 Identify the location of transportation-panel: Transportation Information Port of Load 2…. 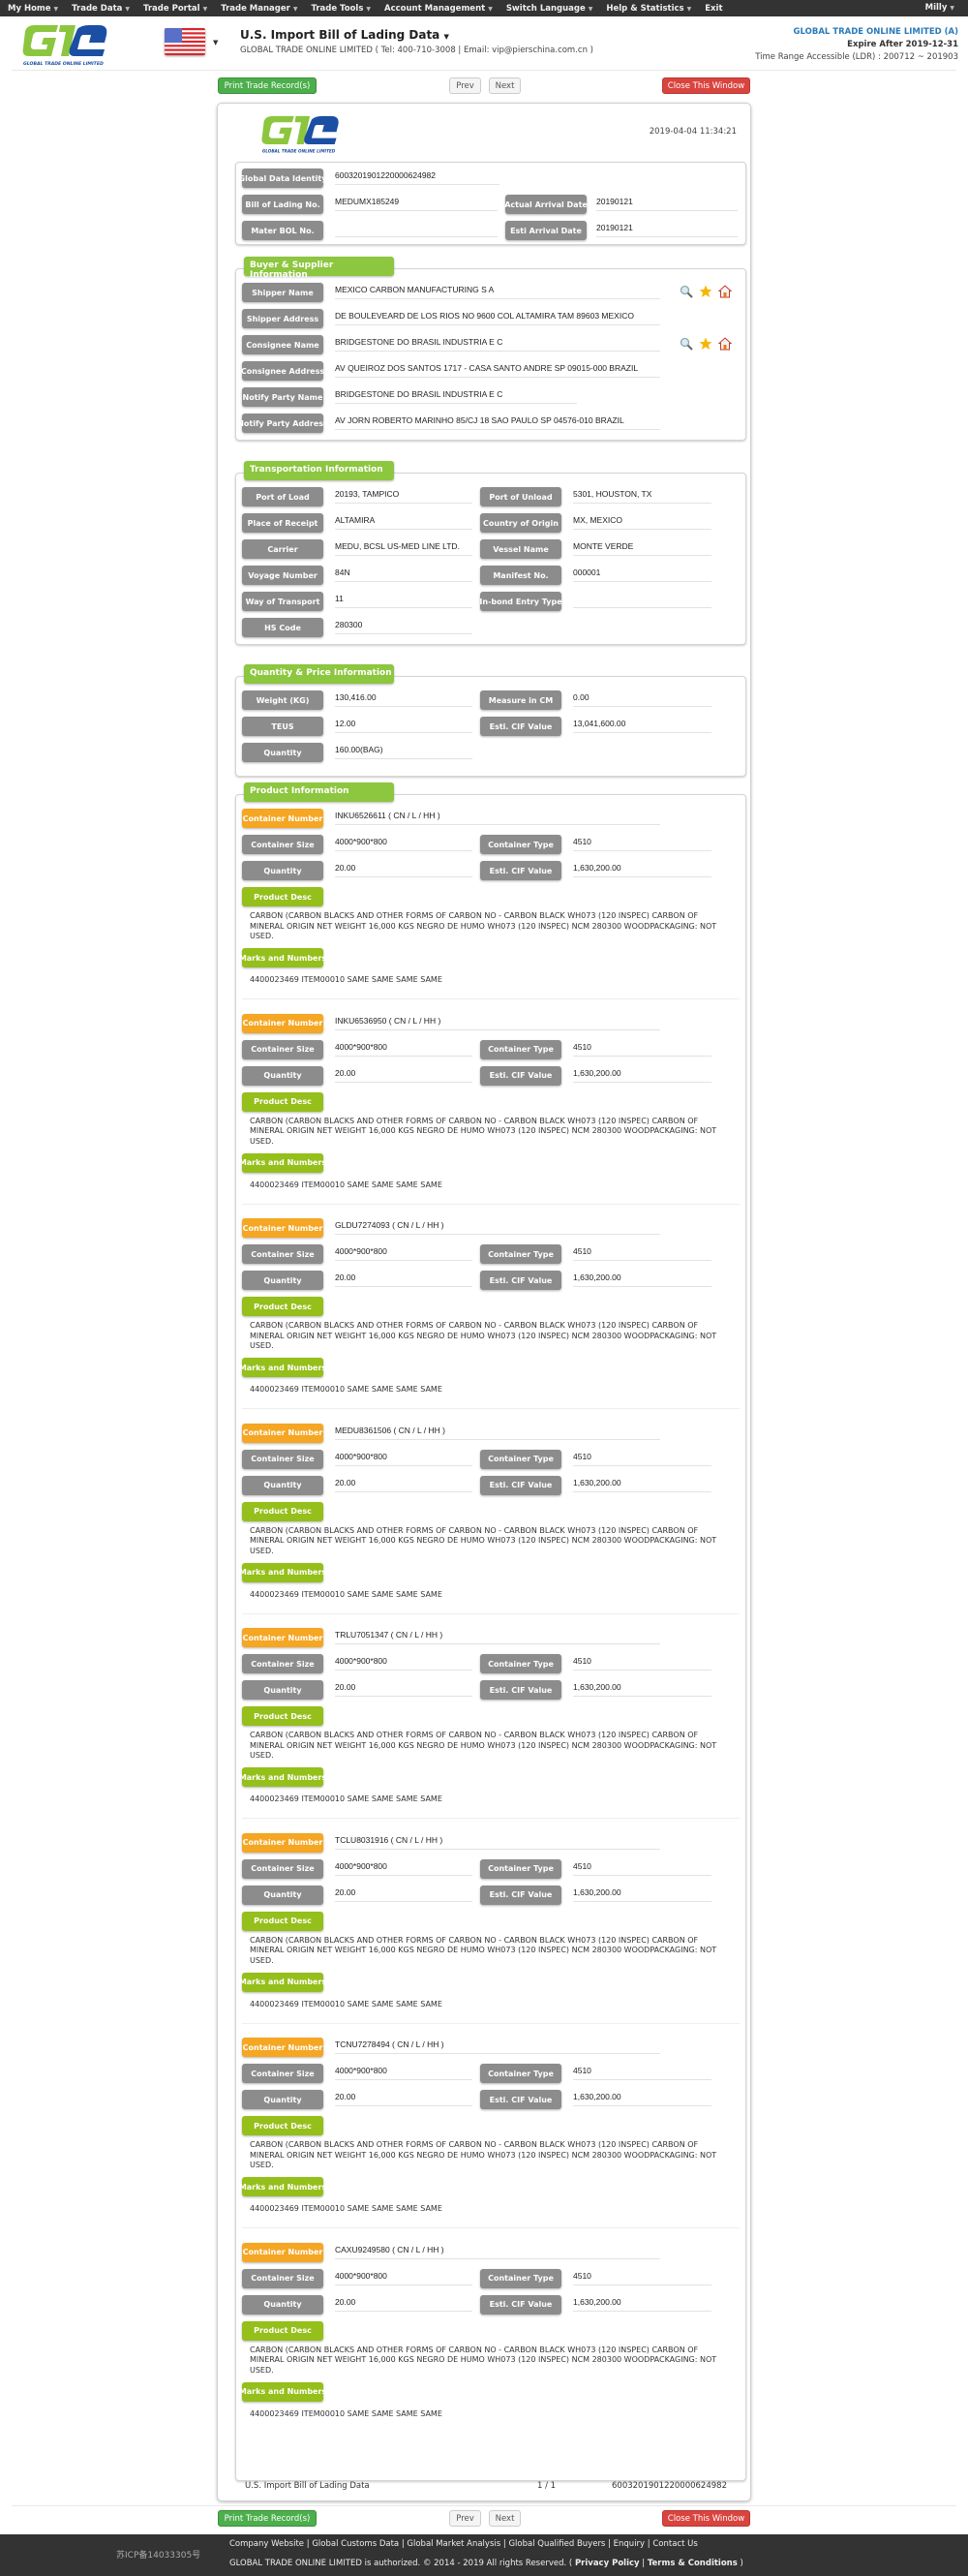
(490, 553).